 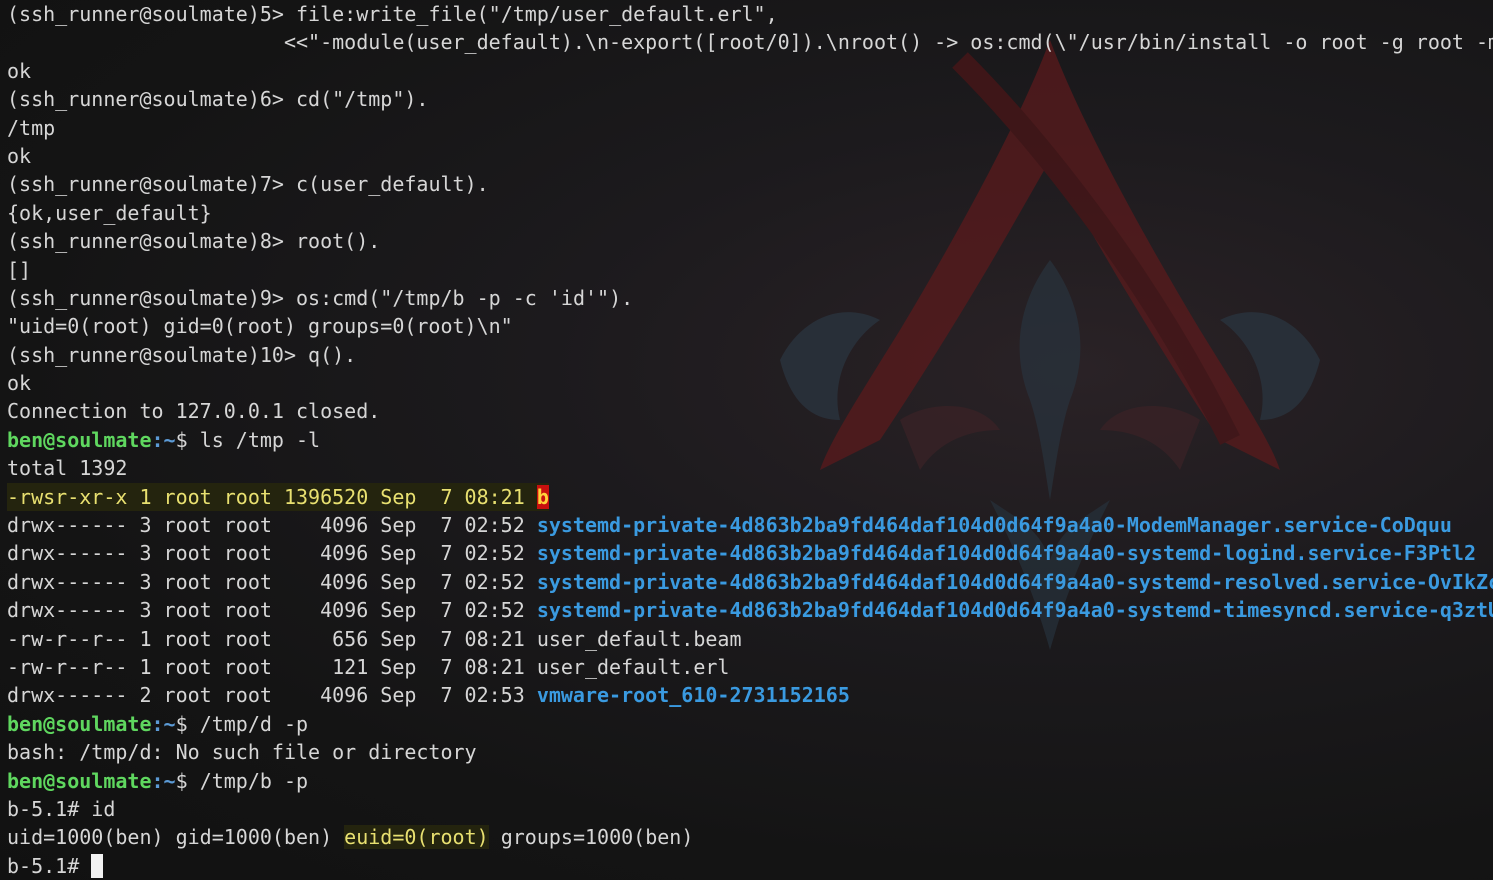 What do you see at coordinates (416, 837) in the screenshot?
I see `euid-highlight: euid=0(root)` at bounding box center [416, 837].